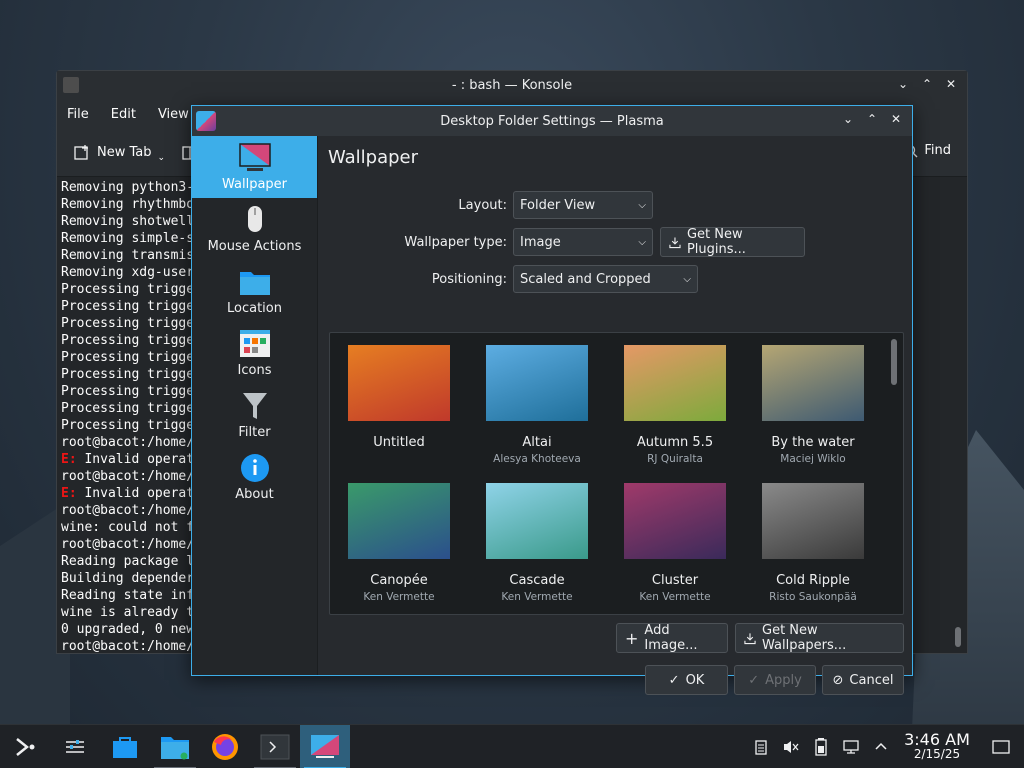  Describe the element at coordinates (675, 459) in the screenshot. I see `wallpaper-author: RJ Quiralta` at that location.